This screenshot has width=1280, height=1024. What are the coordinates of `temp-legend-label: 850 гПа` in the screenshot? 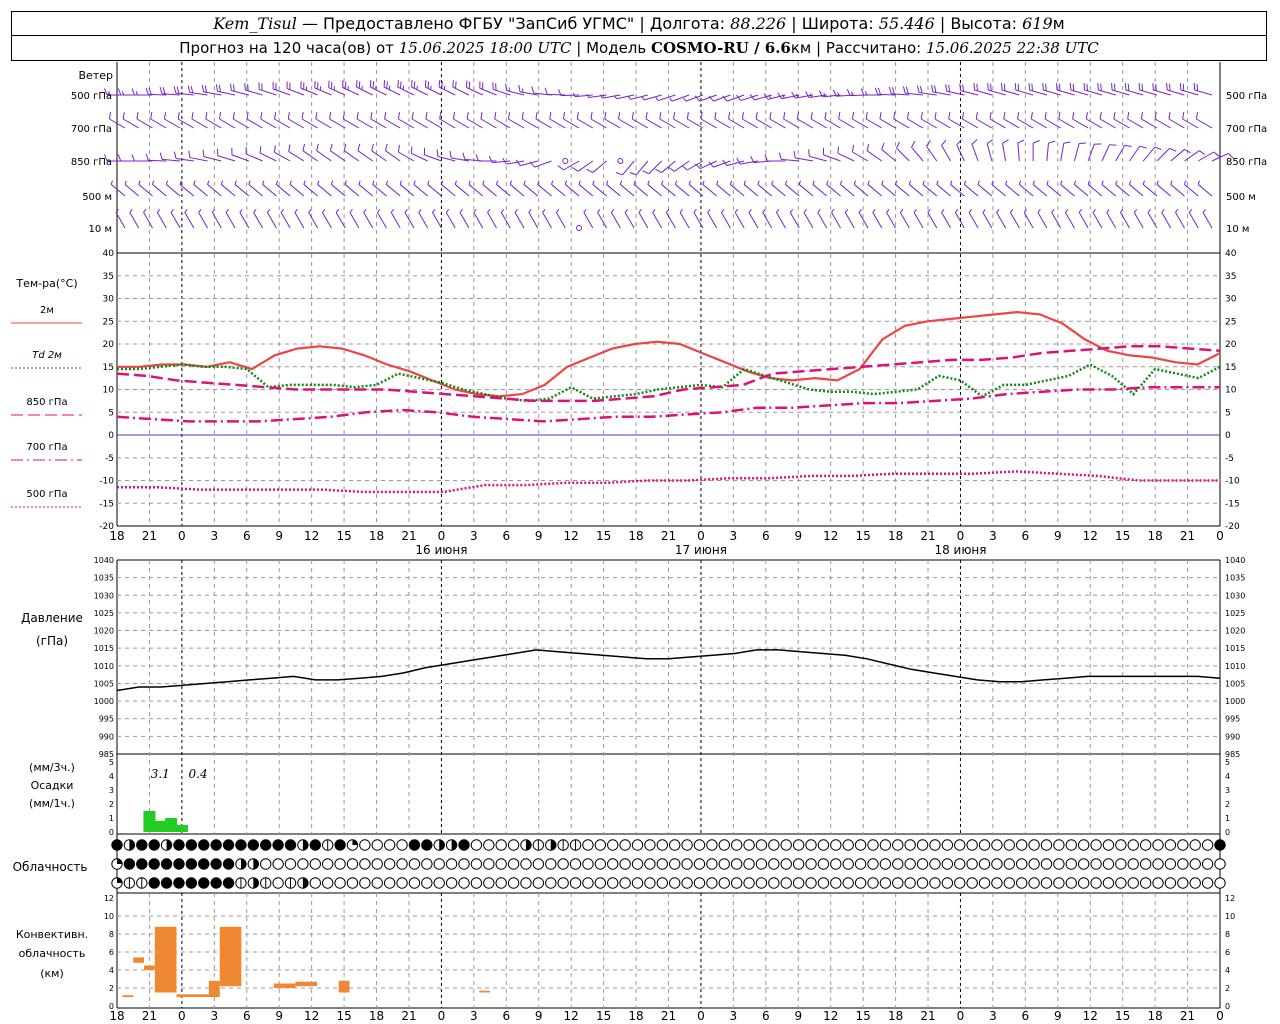 It's located at (46, 402).